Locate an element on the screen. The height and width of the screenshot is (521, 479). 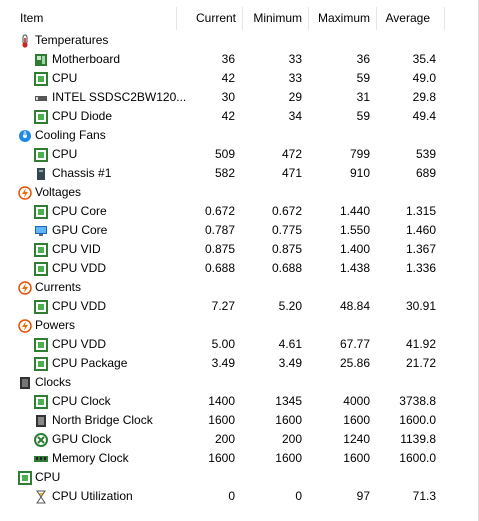
table-row: CPU VDD 5.00 4.61 67.77 41.92 is located at coordinates (245, 344).